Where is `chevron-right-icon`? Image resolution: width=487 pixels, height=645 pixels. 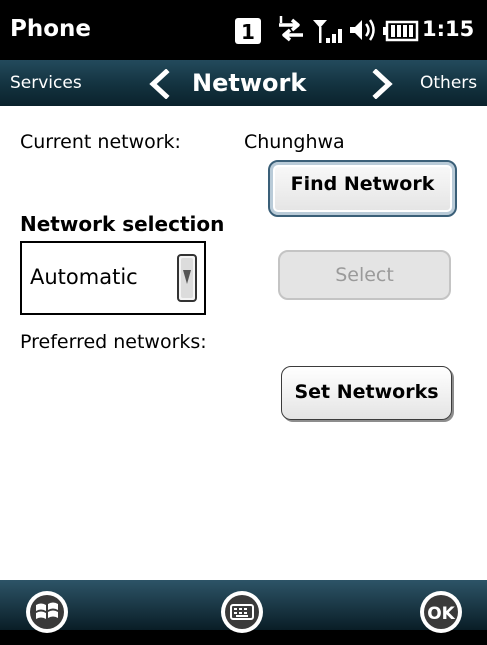
chevron-right-icon is located at coordinates (383, 84).